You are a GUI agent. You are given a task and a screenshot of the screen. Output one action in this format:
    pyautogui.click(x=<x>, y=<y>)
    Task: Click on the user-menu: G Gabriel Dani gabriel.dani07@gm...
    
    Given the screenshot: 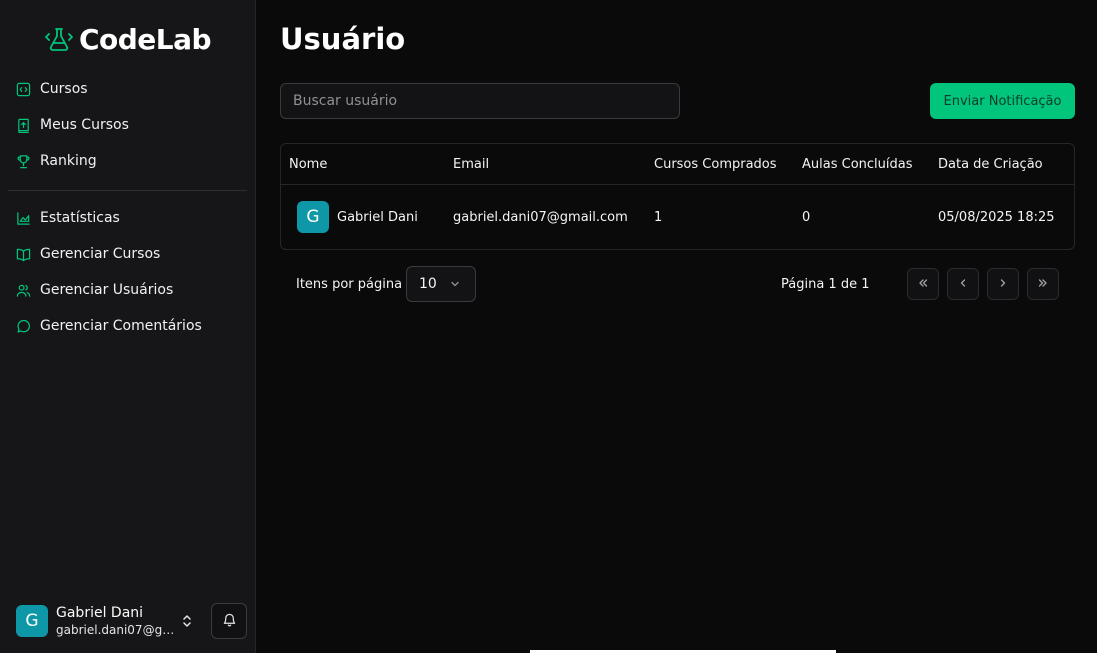 What is the action you would take?
    pyautogui.click(x=131, y=621)
    